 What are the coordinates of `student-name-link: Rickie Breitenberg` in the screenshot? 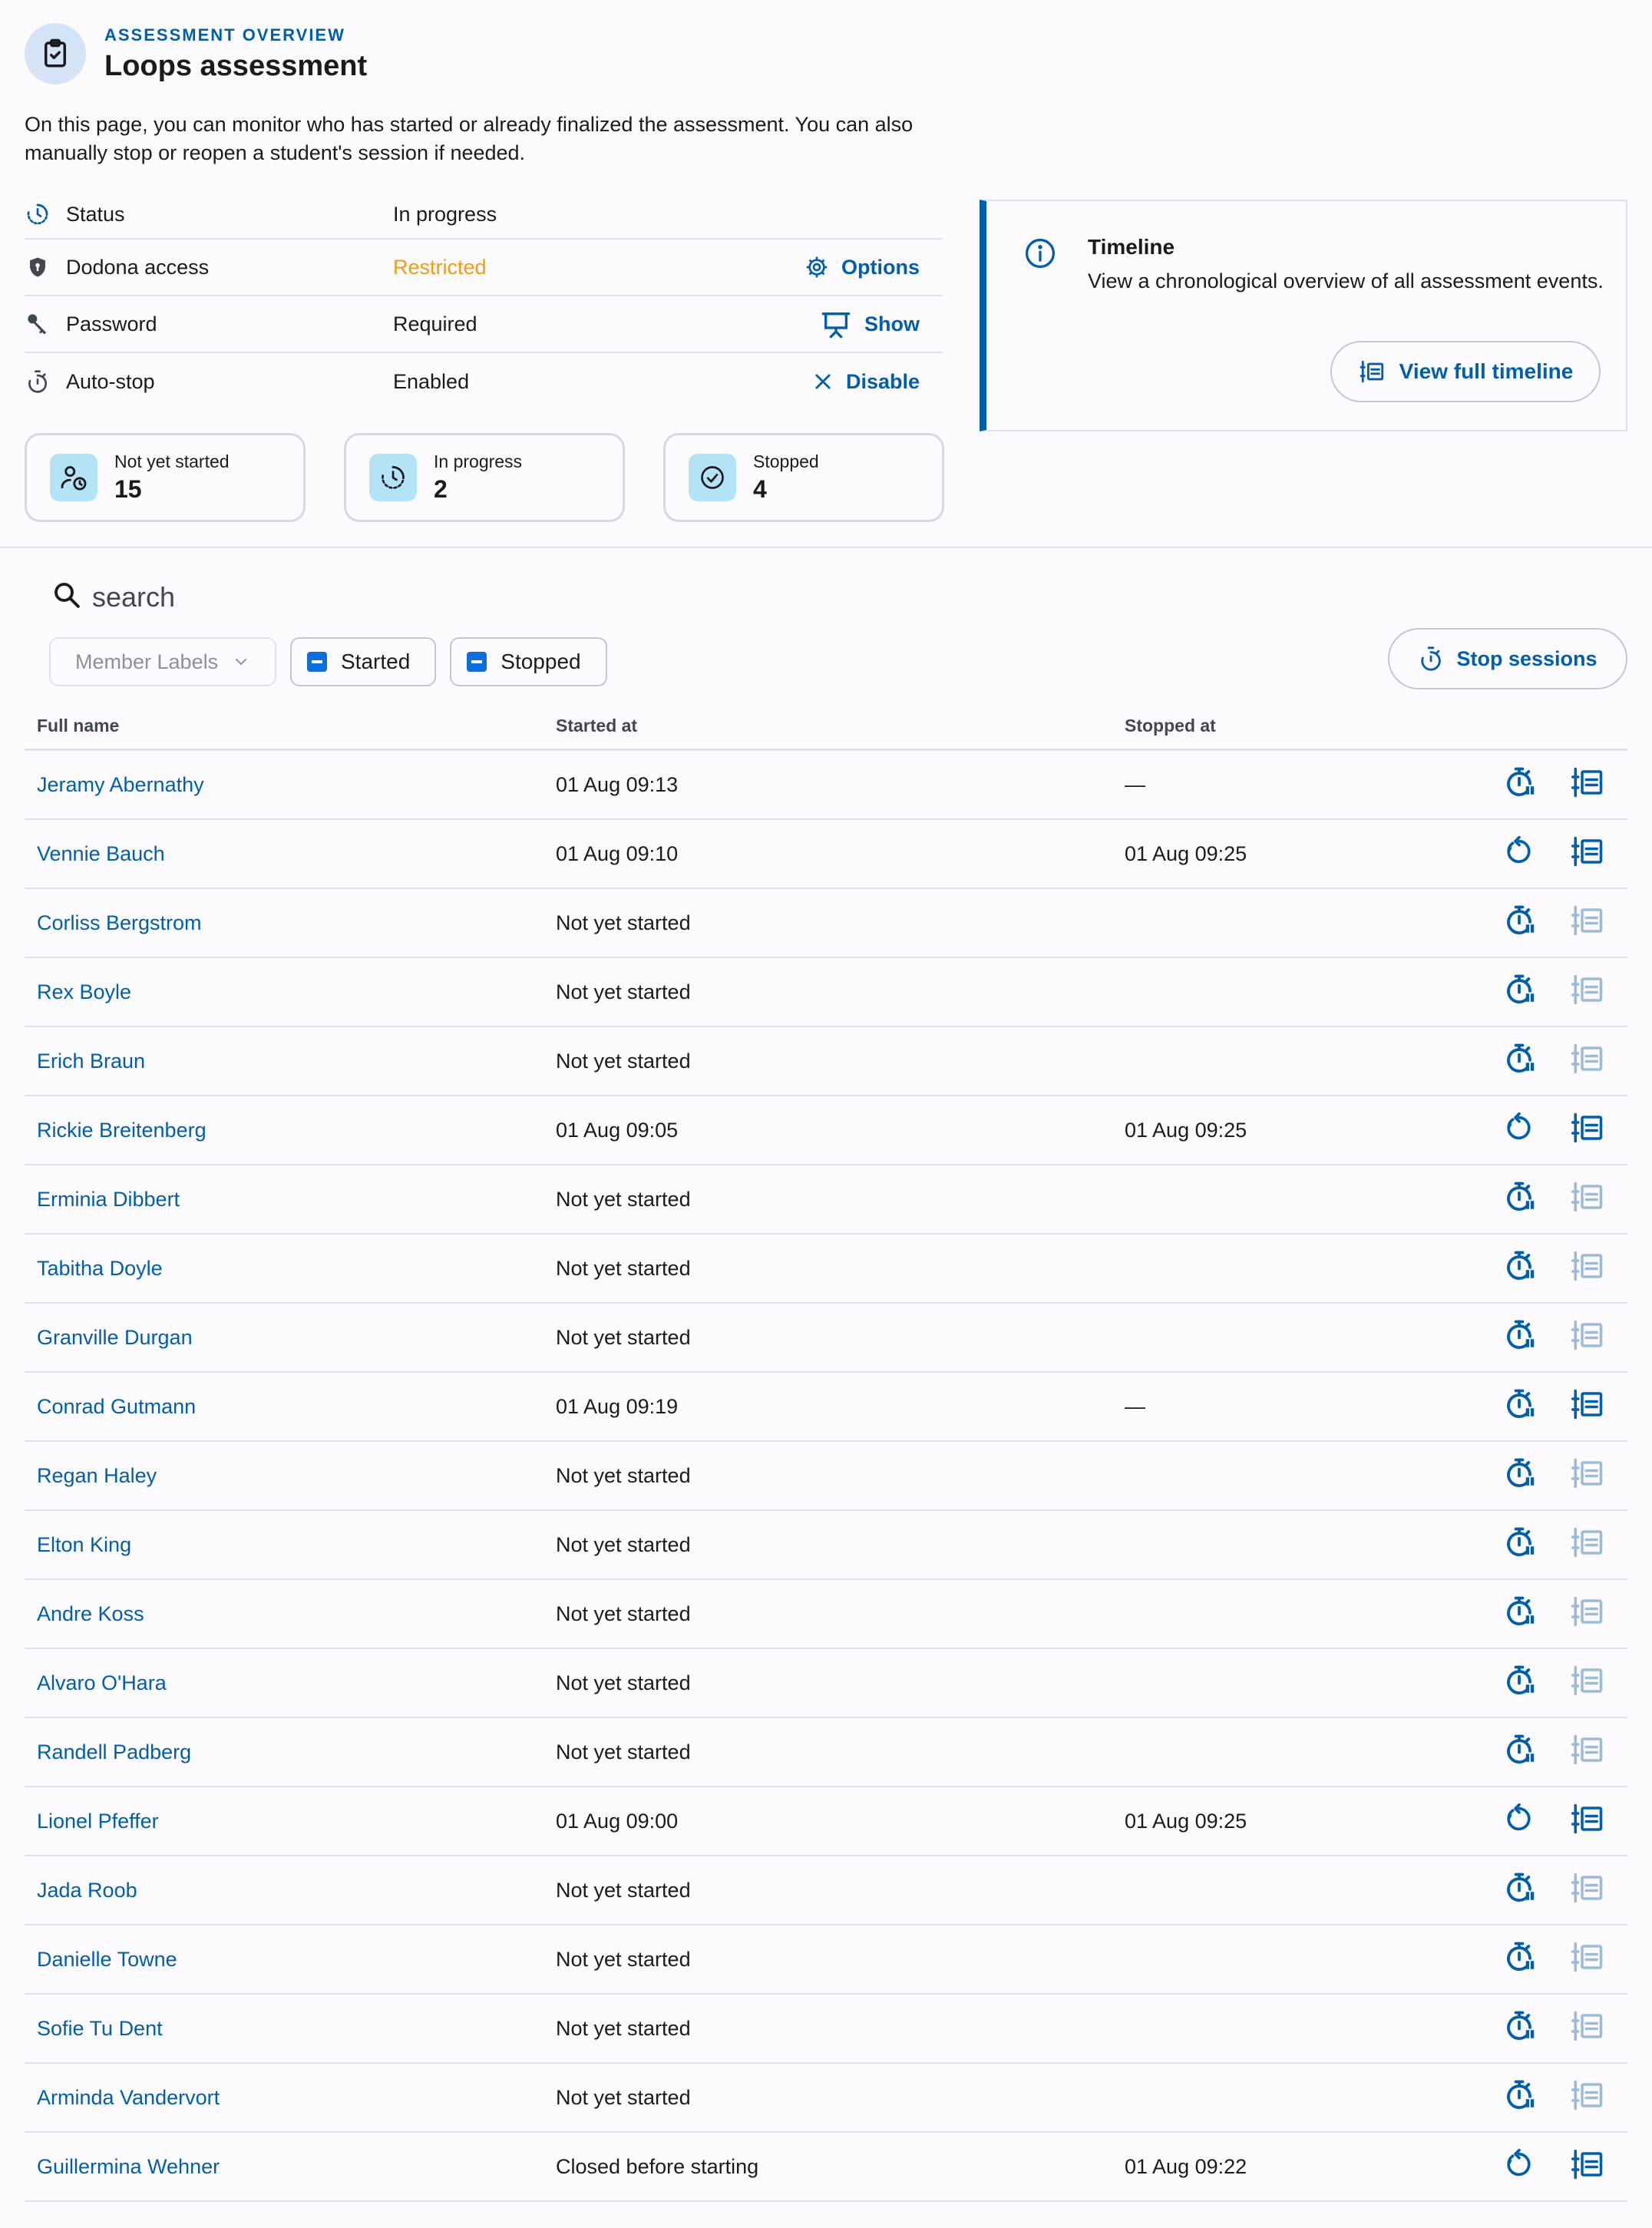 It's located at (121, 1130).